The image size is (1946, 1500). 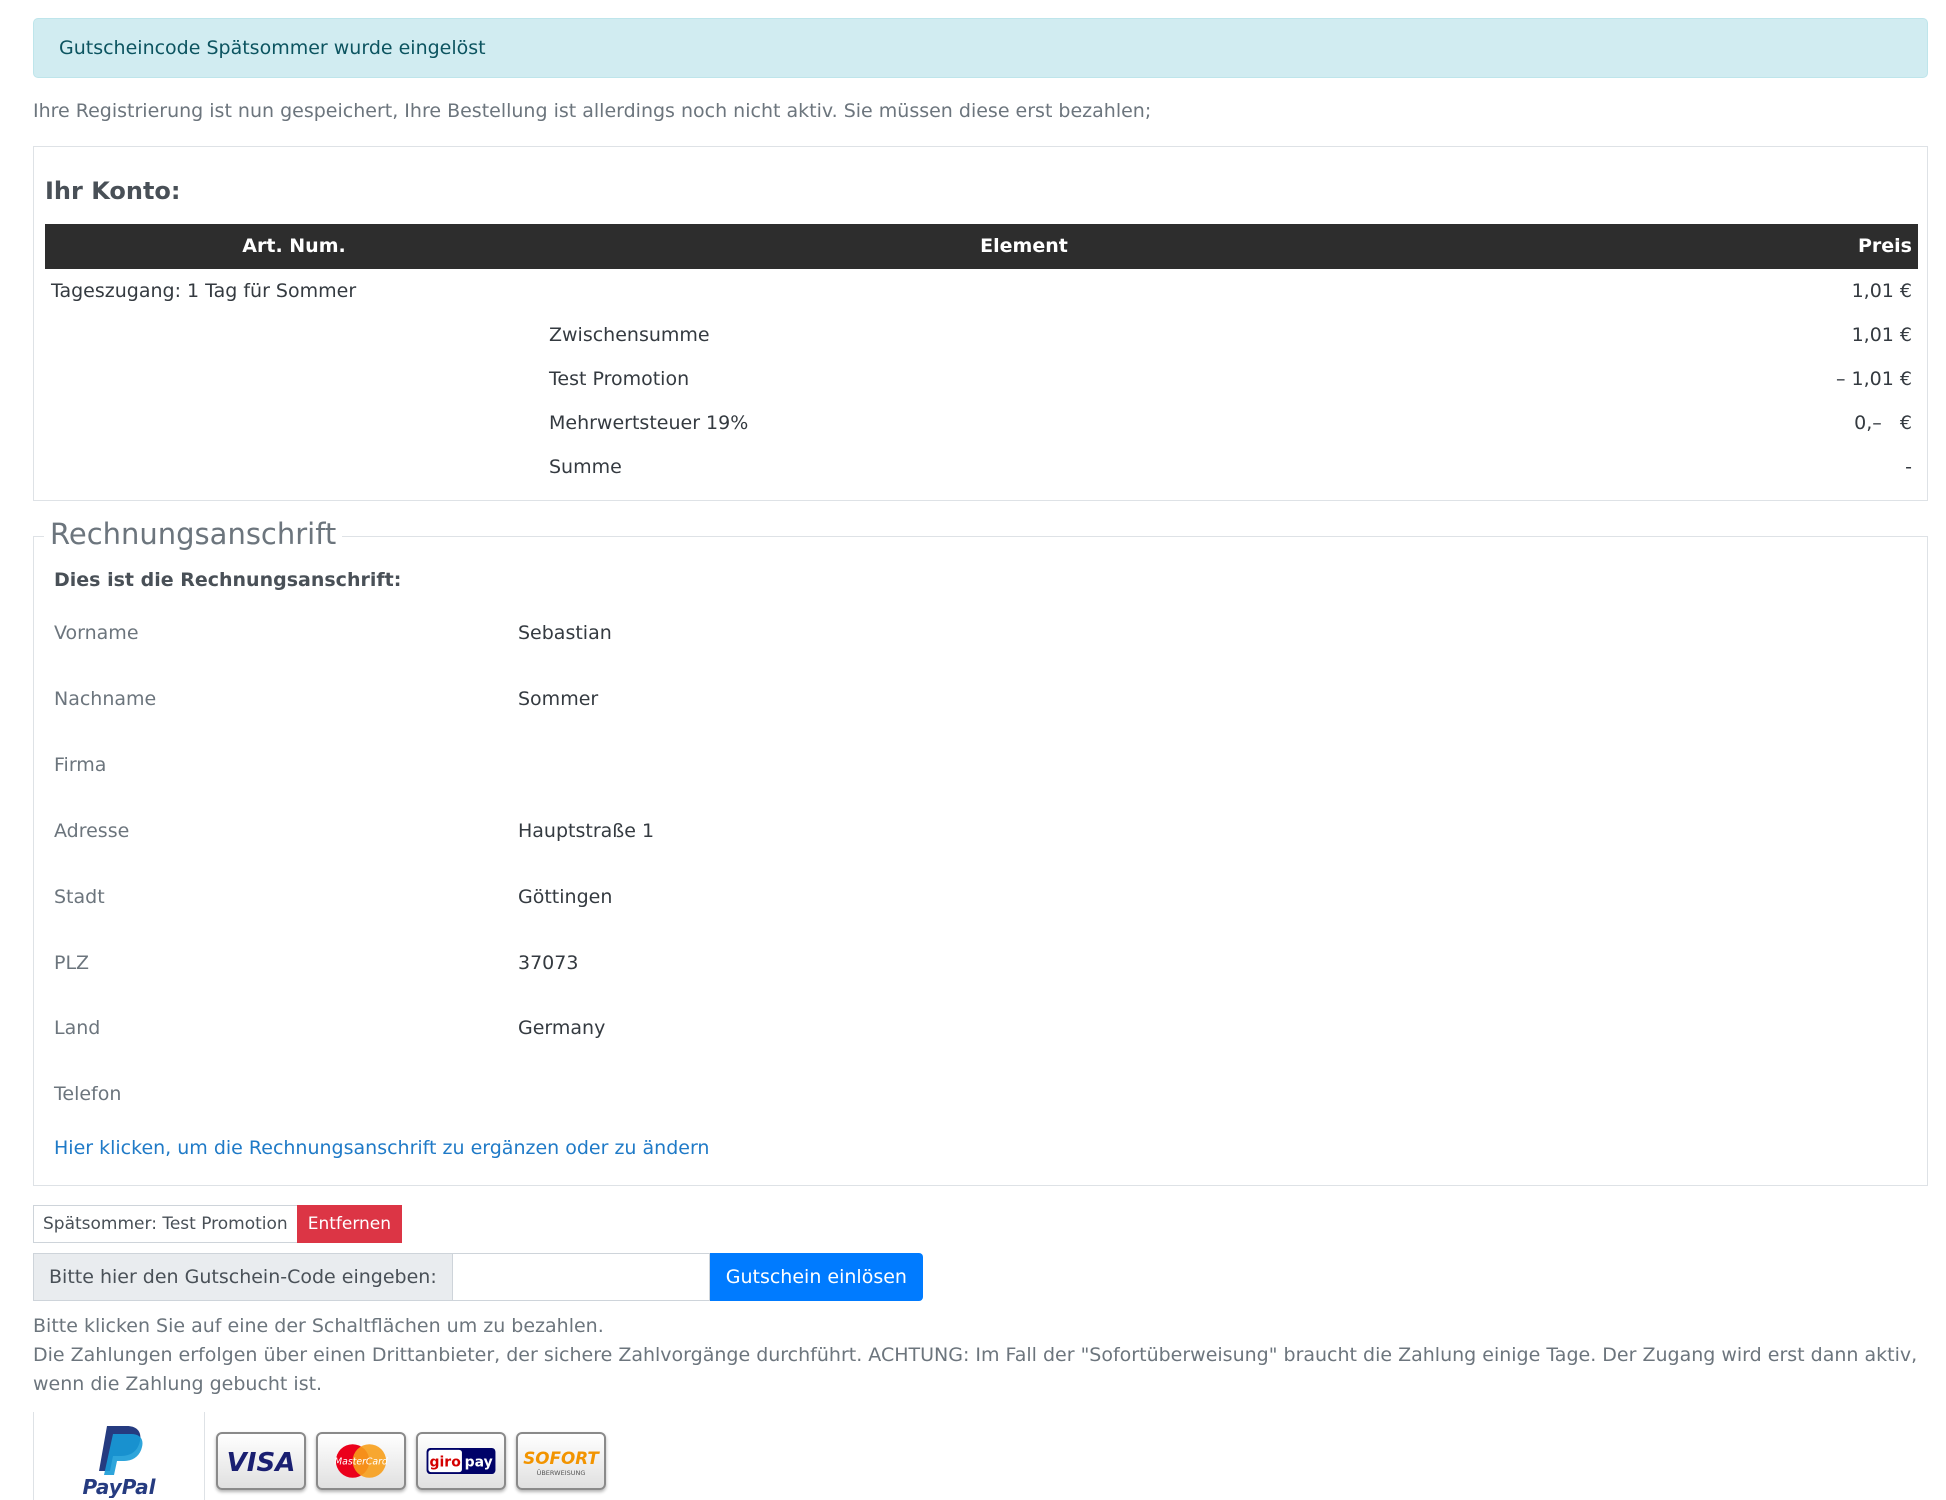 What do you see at coordinates (981, 467) in the screenshot?
I see `total-row: Summe -` at bounding box center [981, 467].